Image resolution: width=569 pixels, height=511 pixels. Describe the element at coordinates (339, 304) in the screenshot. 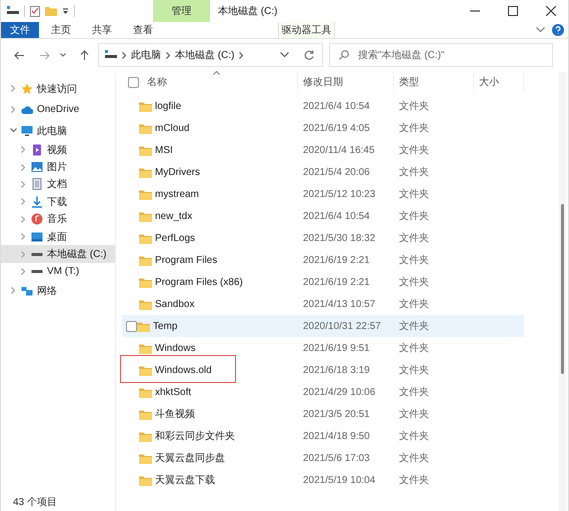

I see `date-cell: 2021/4/13 10:57` at that location.